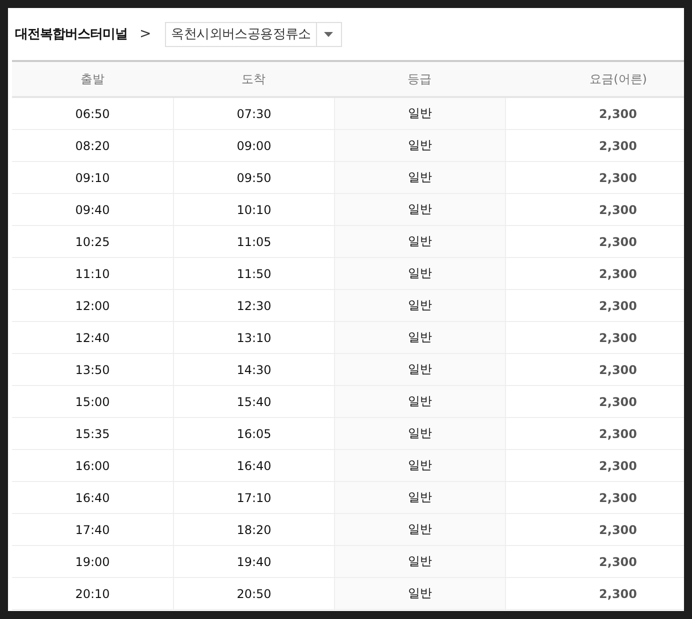 This screenshot has width=692, height=619. What do you see at coordinates (253, 34) in the screenshot?
I see `destination-dropdown: 옥천시외버스공용정류소` at bounding box center [253, 34].